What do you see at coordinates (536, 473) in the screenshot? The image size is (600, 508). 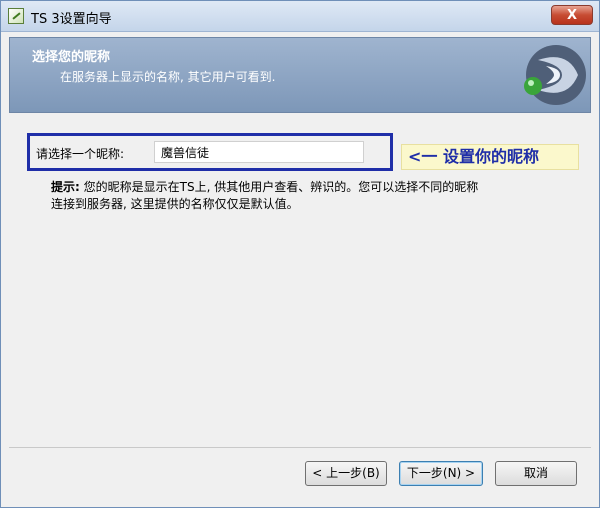 I see `cancel-button: 取消` at bounding box center [536, 473].